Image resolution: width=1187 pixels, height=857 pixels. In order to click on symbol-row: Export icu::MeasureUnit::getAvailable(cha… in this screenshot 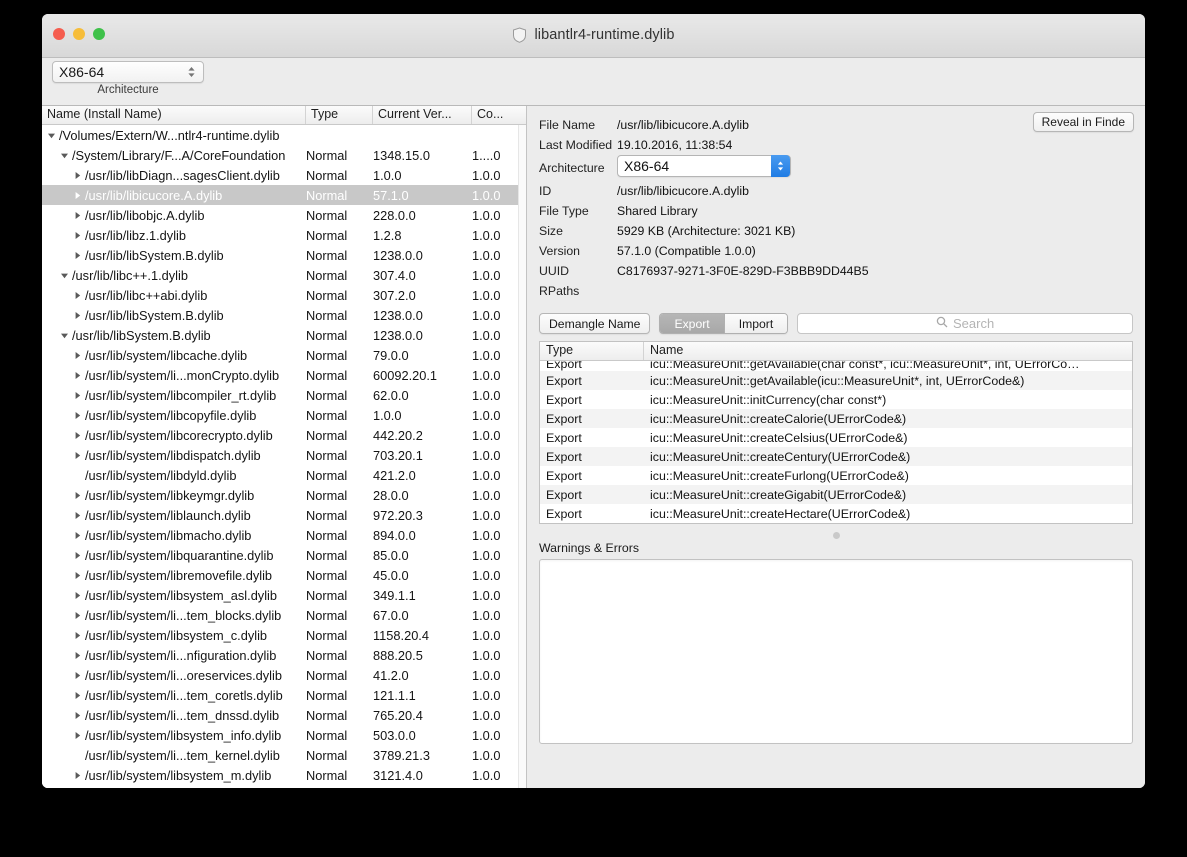, I will do `click(836, 366)`.